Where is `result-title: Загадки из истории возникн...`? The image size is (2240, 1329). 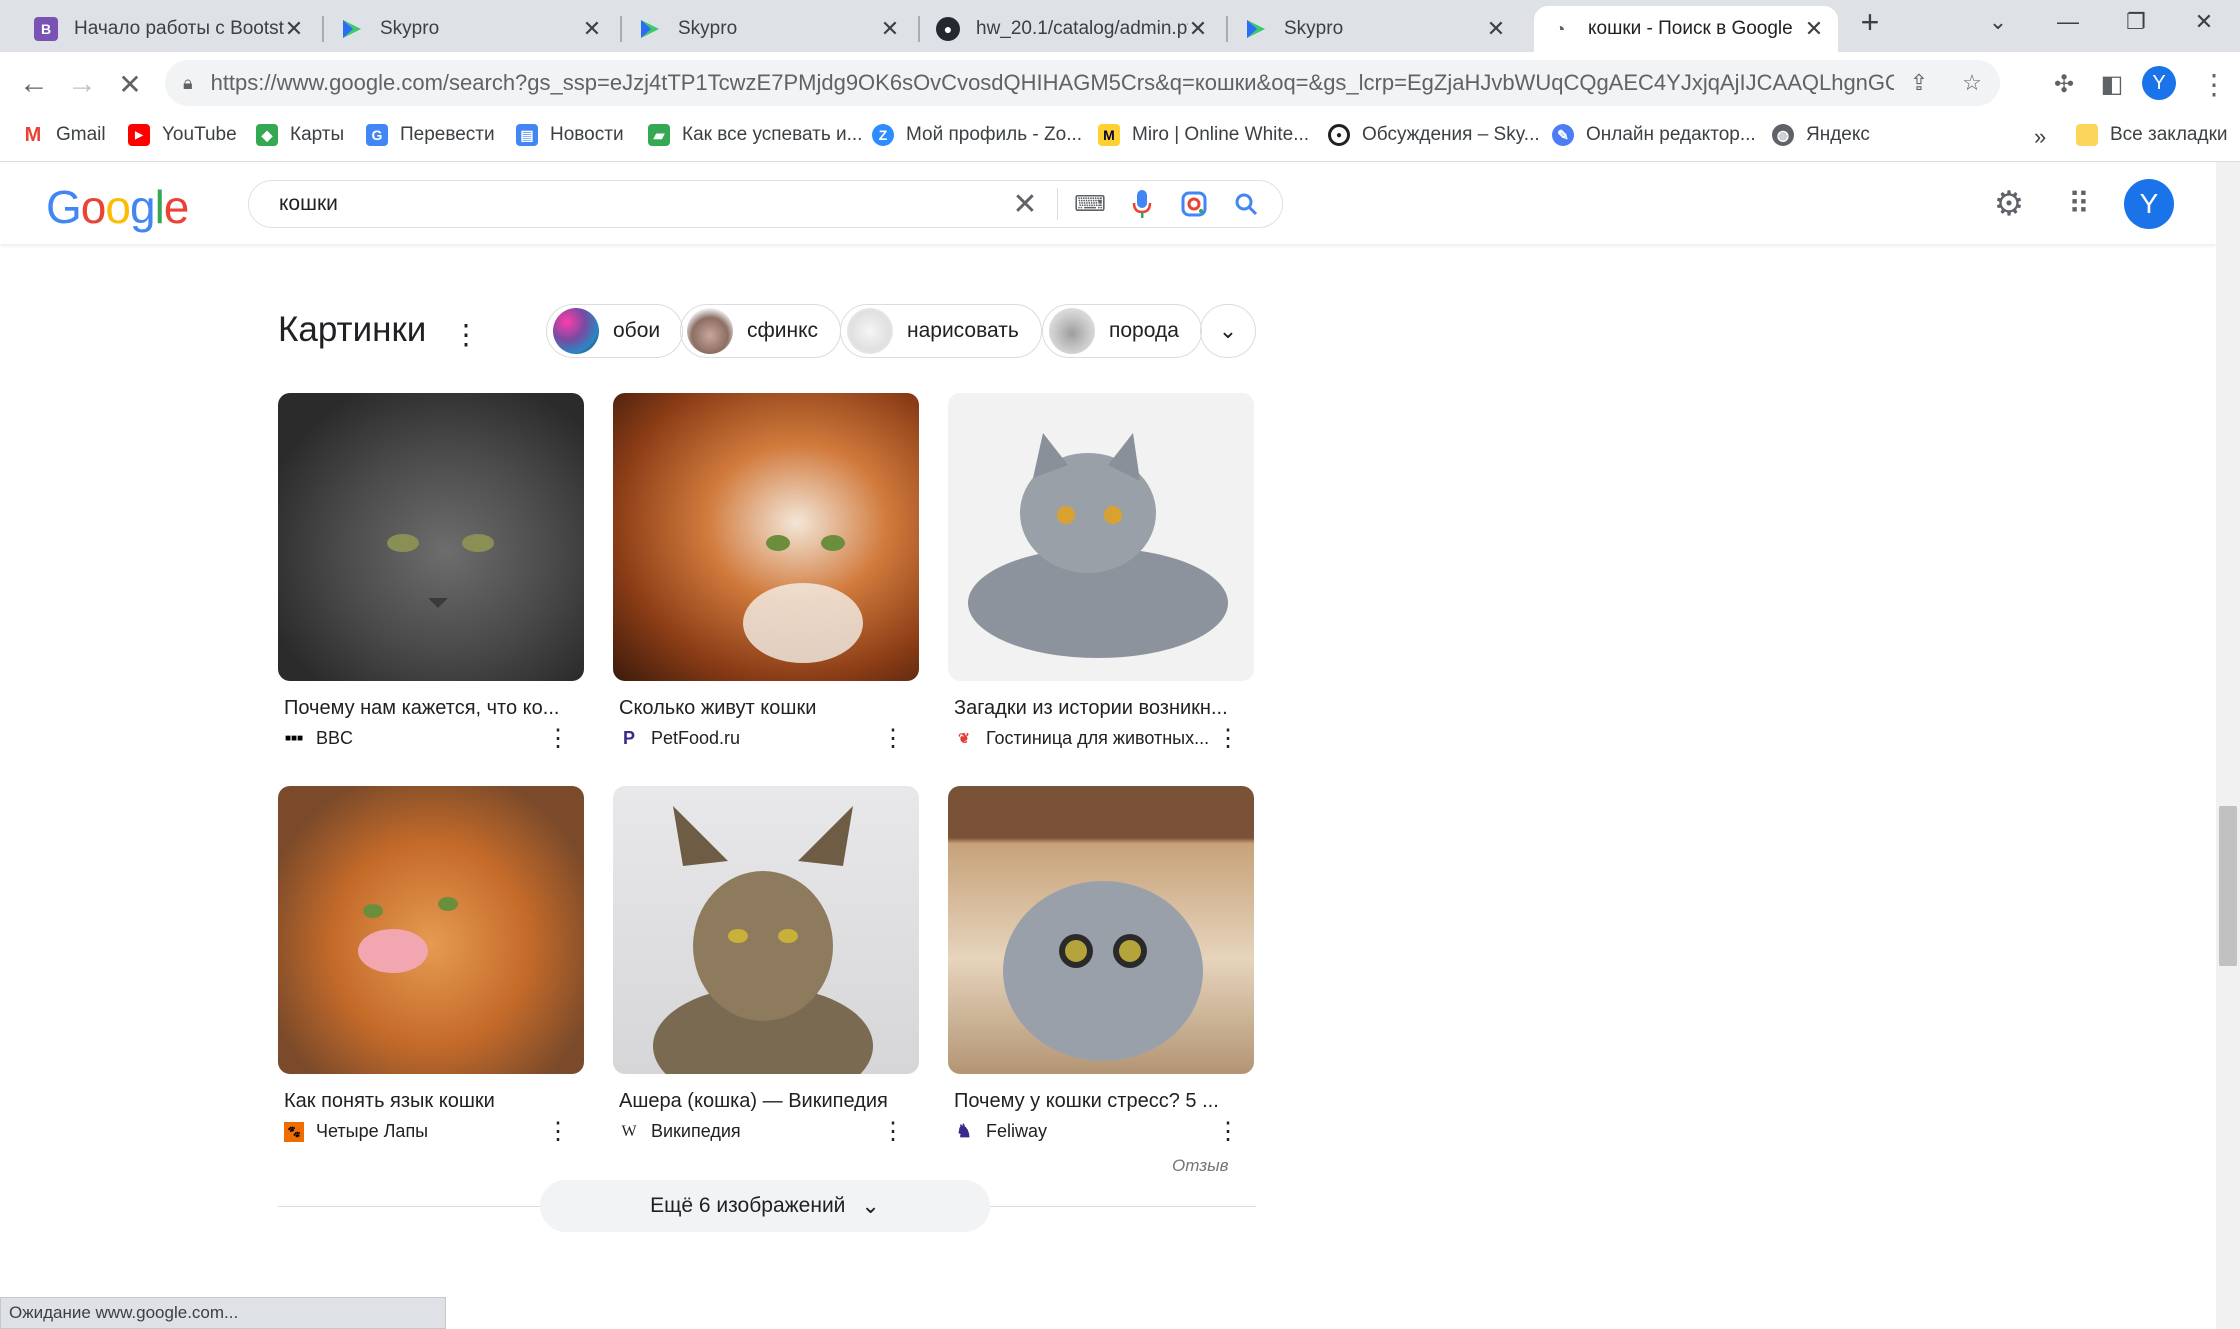
result-title: Загадки из истории возникн... is located at coordinates (1099, 708).